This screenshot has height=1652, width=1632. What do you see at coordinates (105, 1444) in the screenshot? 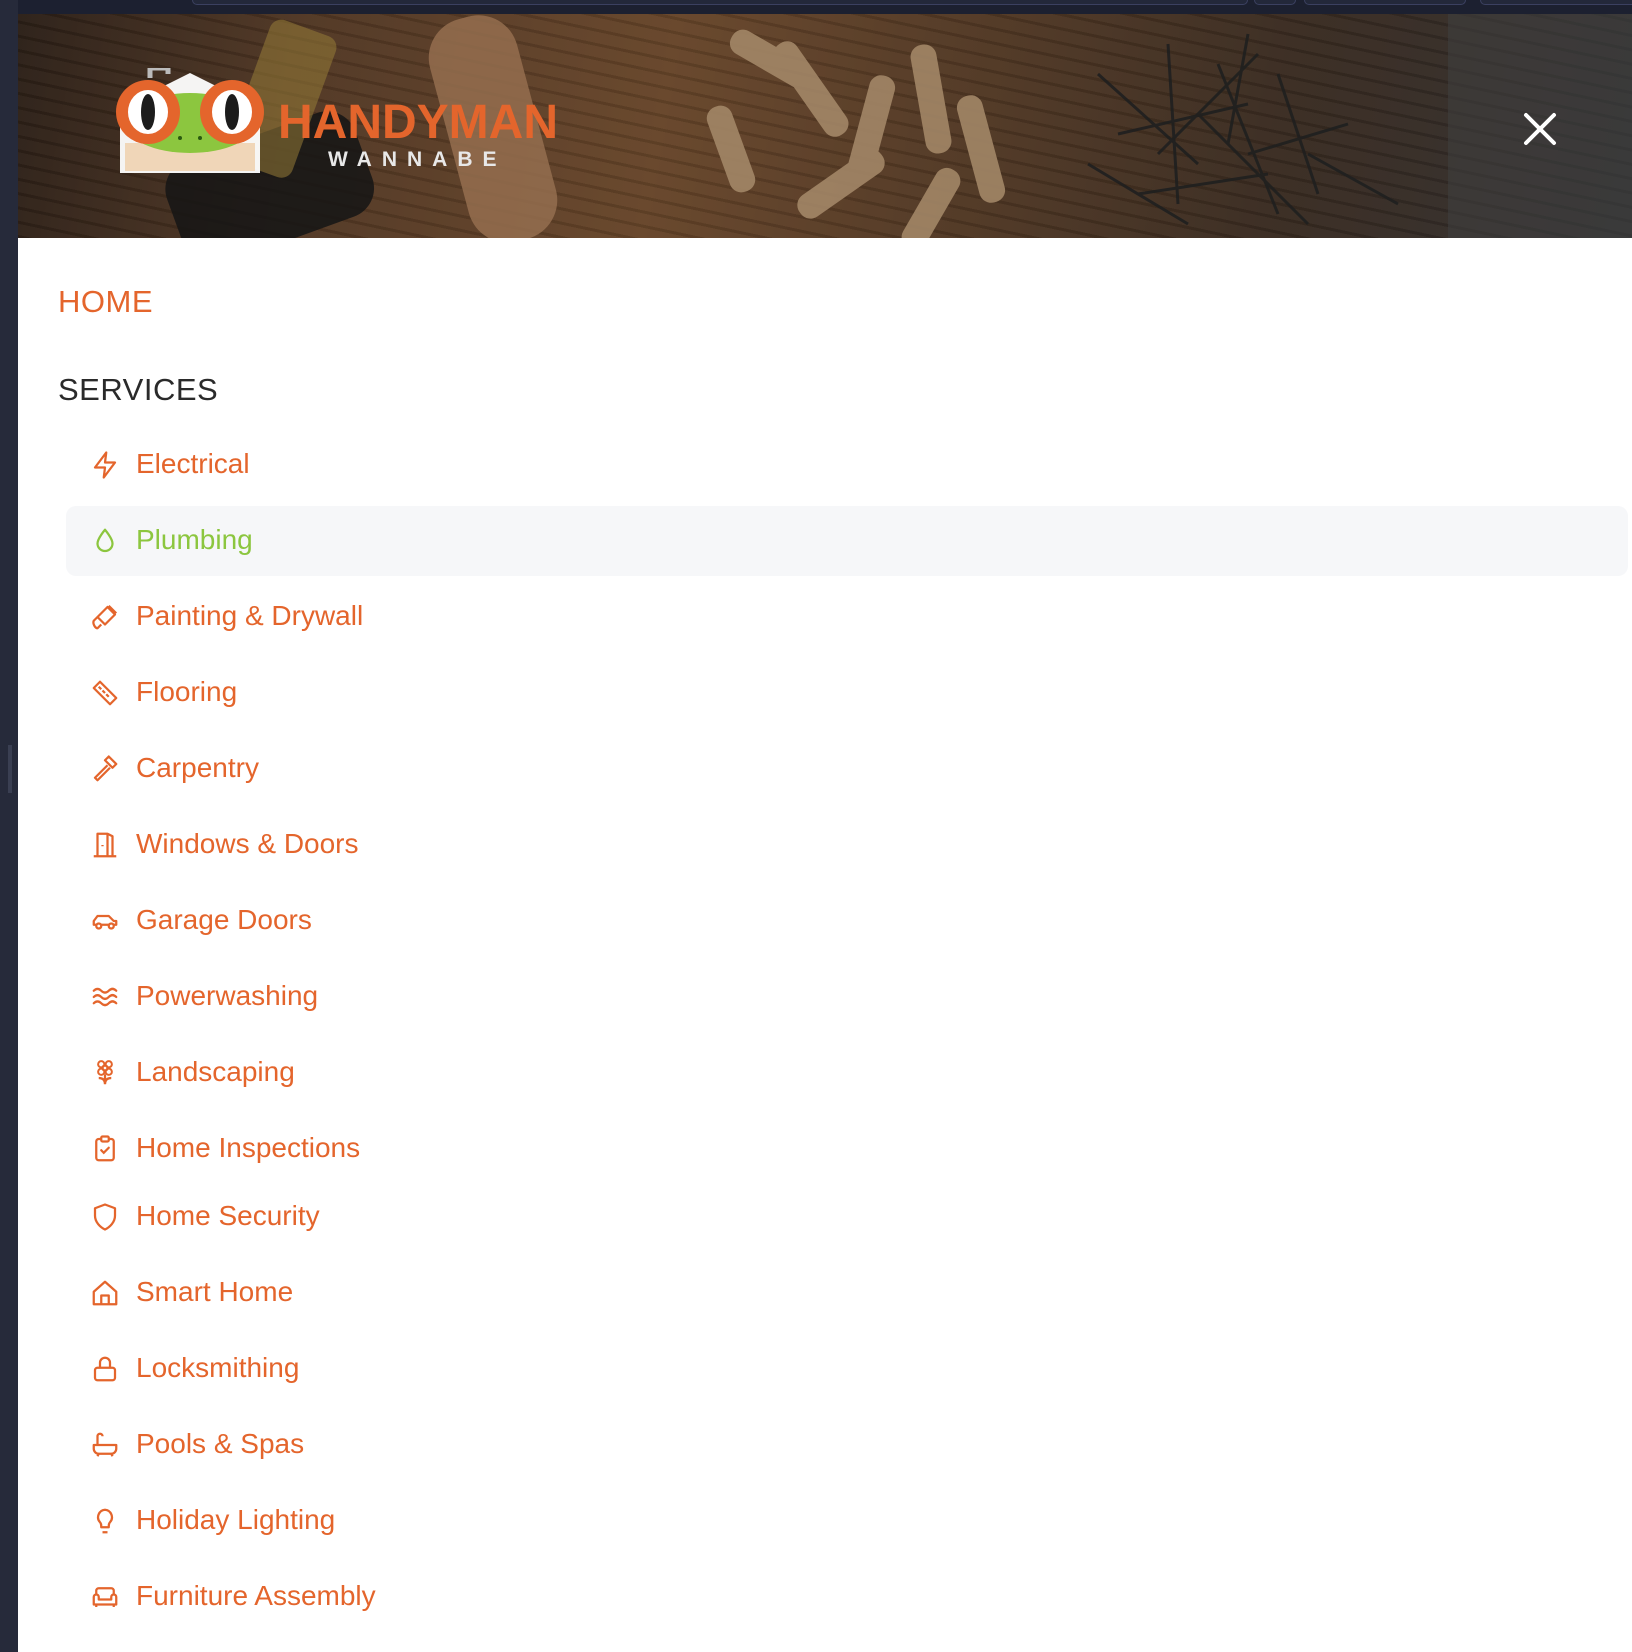
I see `bathtub-icon` at bounding box center [105, 1444].